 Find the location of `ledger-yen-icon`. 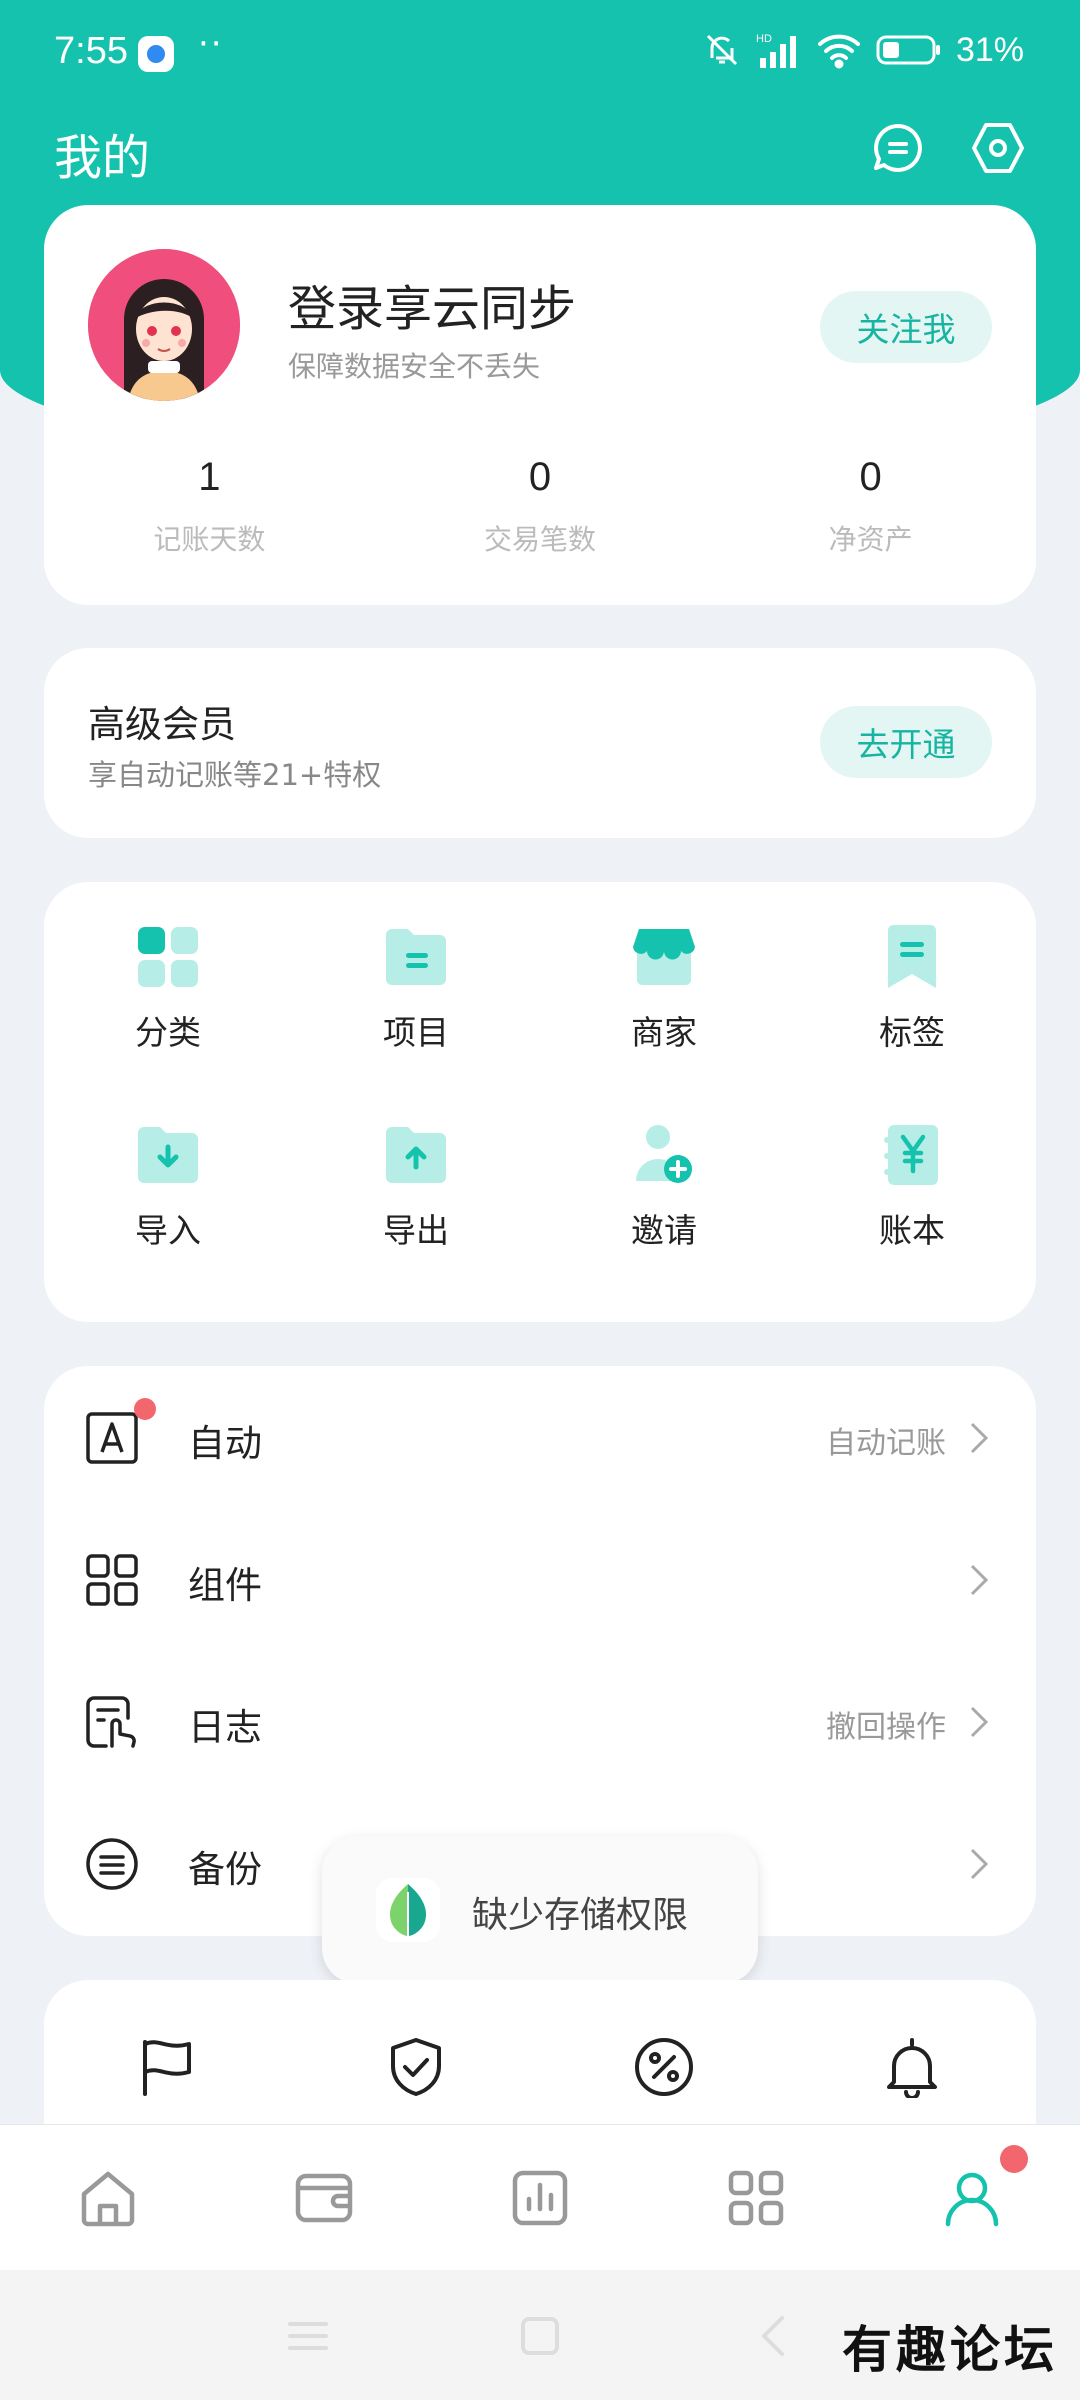

ledger-yen-icon is located at coordinates (912, 1155).